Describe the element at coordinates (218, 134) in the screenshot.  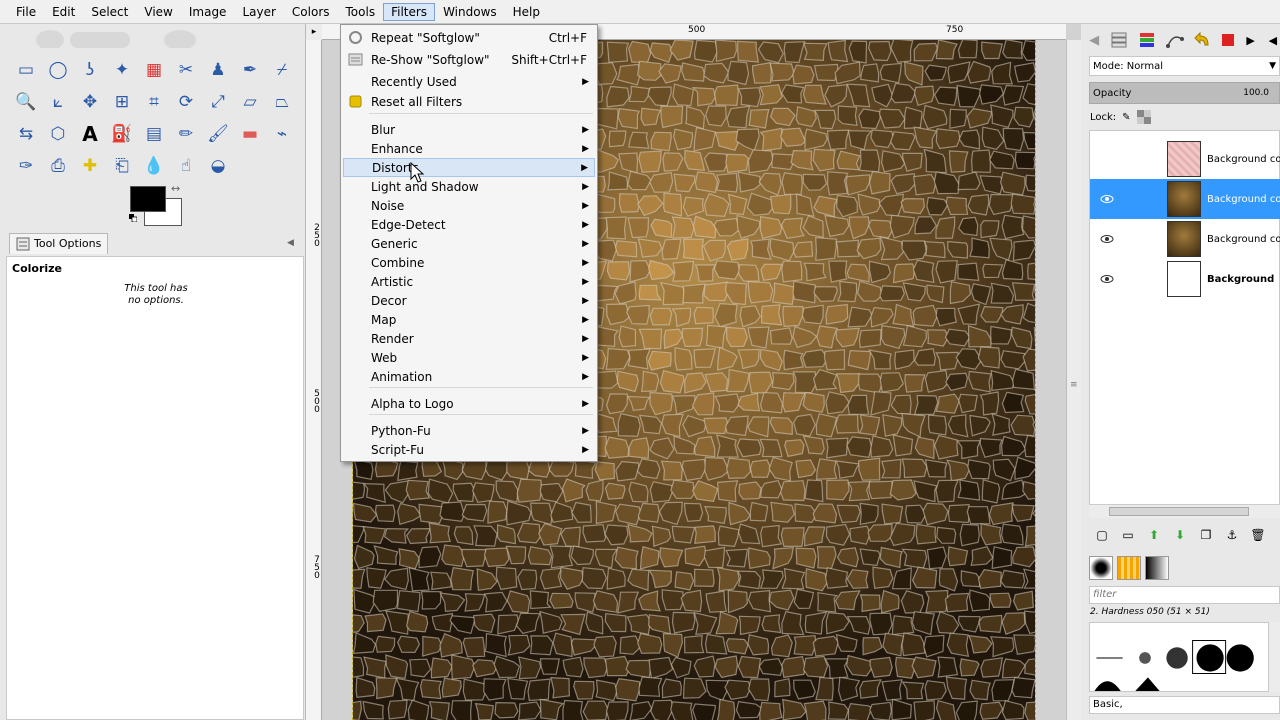
I see `paintbrush-tool-icon: 🖌` at that location.